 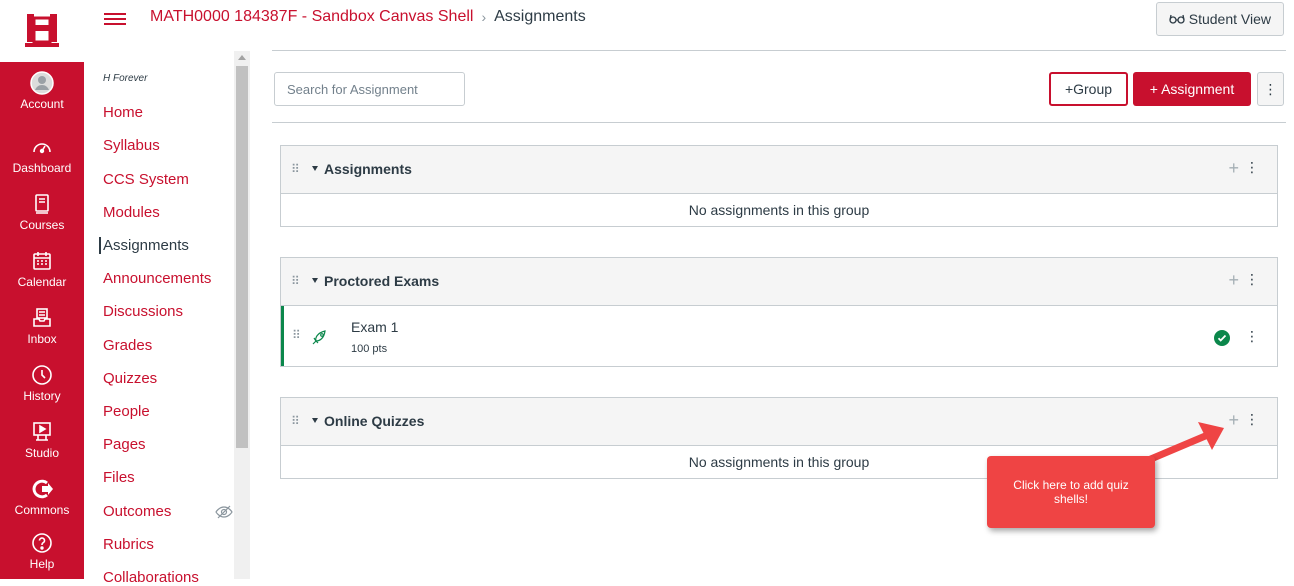 What do you see at coordinates (369, 349) in the screenshot?
I see `assignment-points: 100 pts` at bounding box center [369, 349].